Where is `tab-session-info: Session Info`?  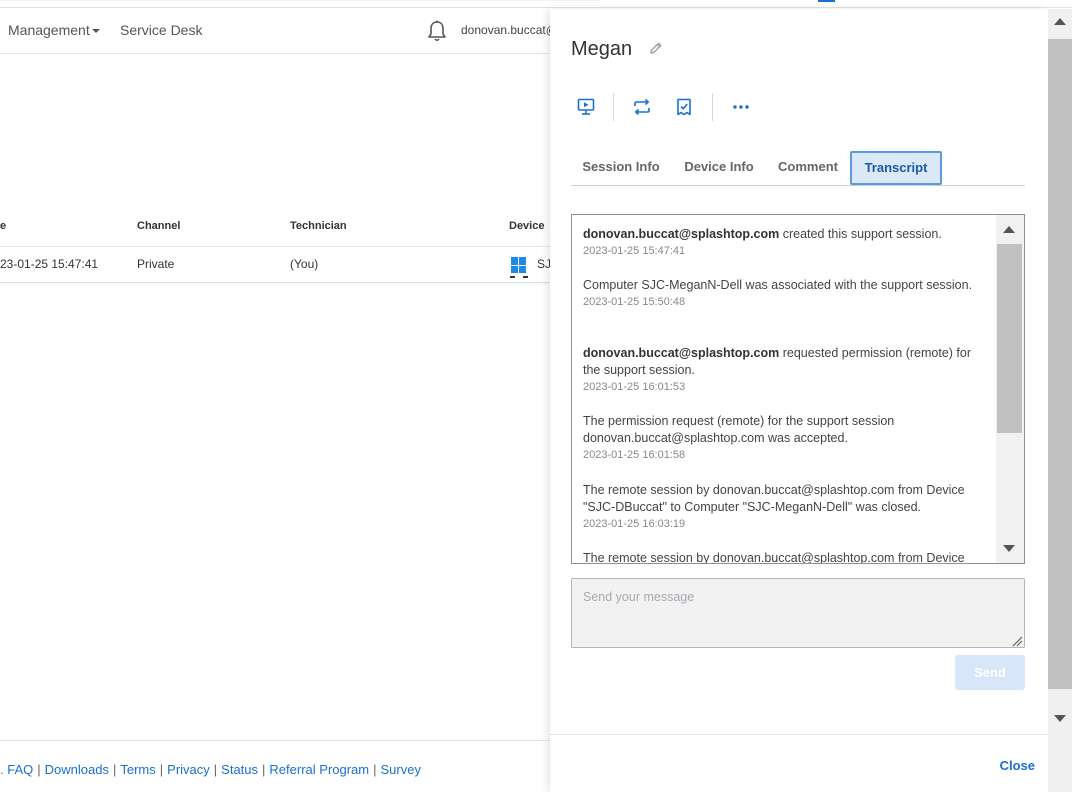
tab-session-info: Session Info is located at coordinates (621, 168).